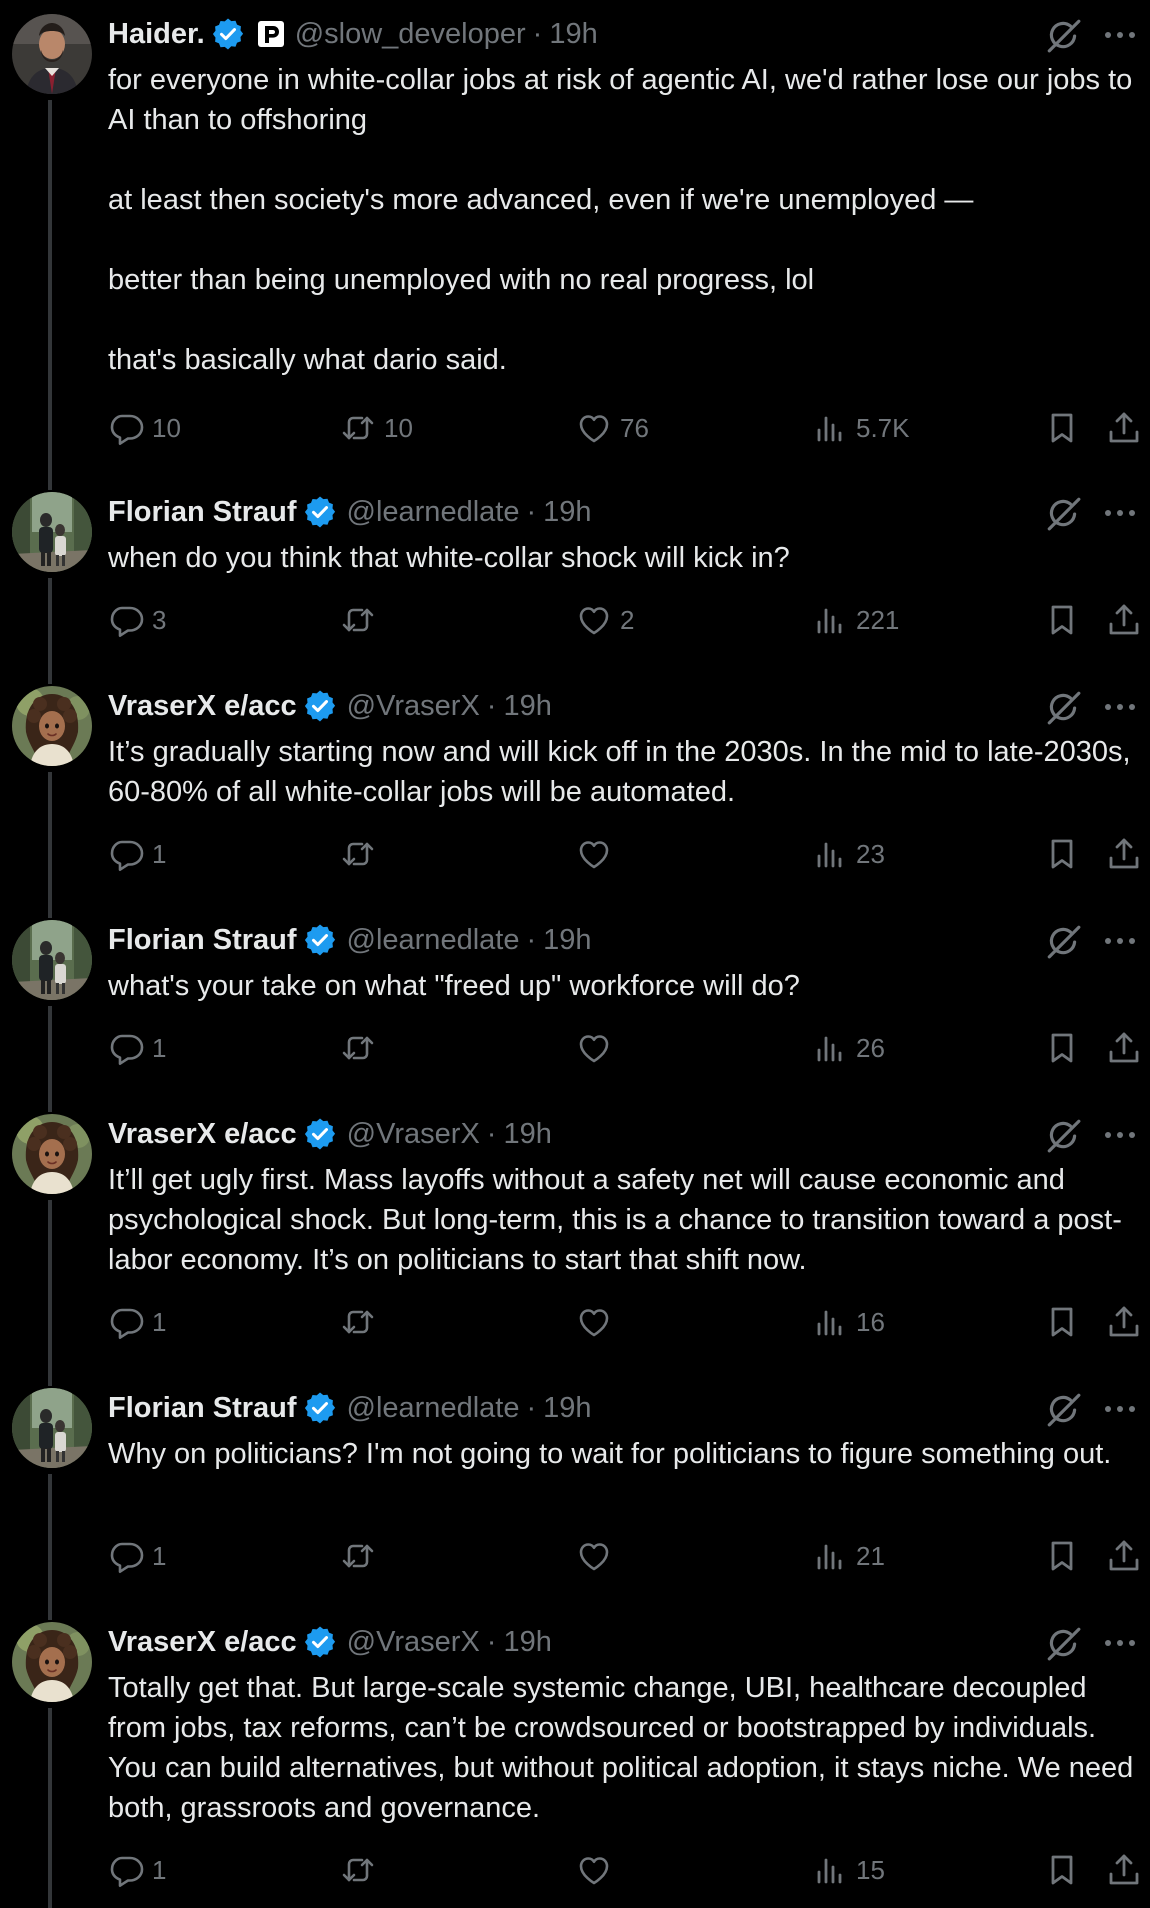 Image resolution: width=1150 pixels, height=1908 pixels. I want to click on reply-button: 3, so click(137, 620).